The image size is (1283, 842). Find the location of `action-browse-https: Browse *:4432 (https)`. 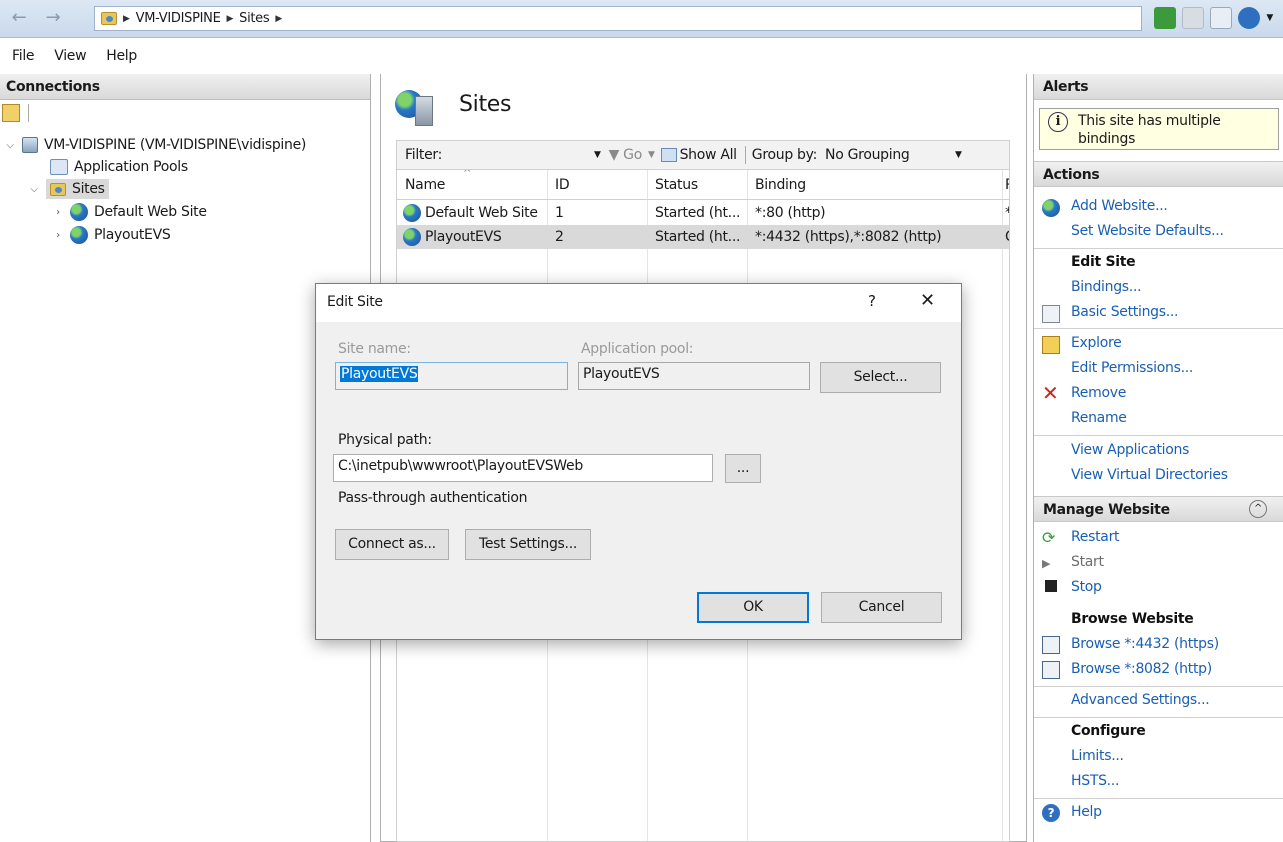

action-browse-https: Browse *:4432 (https) is located at coordinates (1145, 644).